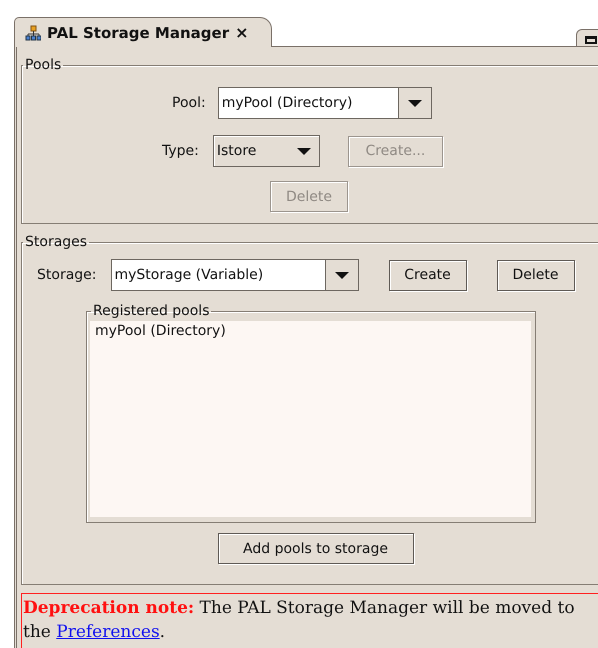 The image size is (598, 648). What do you see at coordinates (66, 275) in the screenshot?
I see `storage-label: Storage:` at bounding box center [66, 275].